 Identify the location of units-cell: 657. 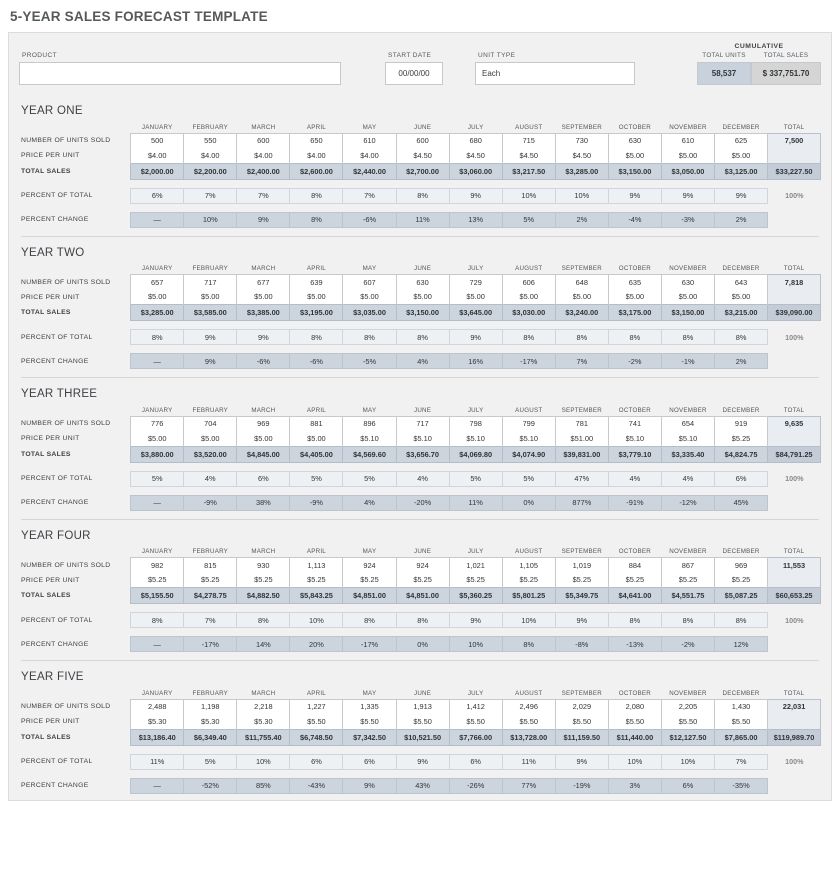
(157, 282).